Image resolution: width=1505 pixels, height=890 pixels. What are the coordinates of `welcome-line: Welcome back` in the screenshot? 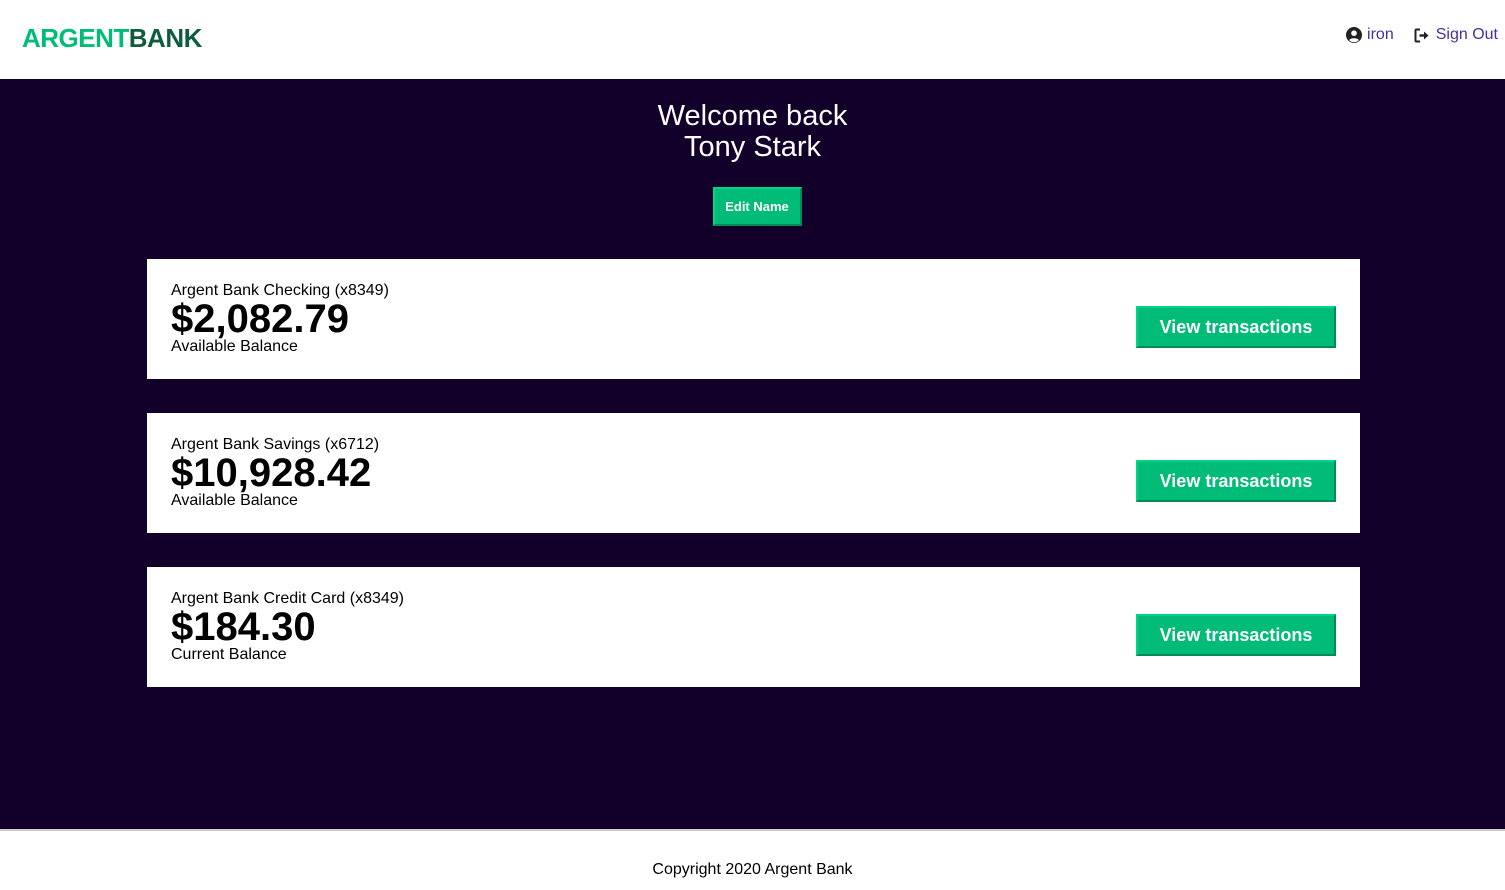 It's located at (752, 116).